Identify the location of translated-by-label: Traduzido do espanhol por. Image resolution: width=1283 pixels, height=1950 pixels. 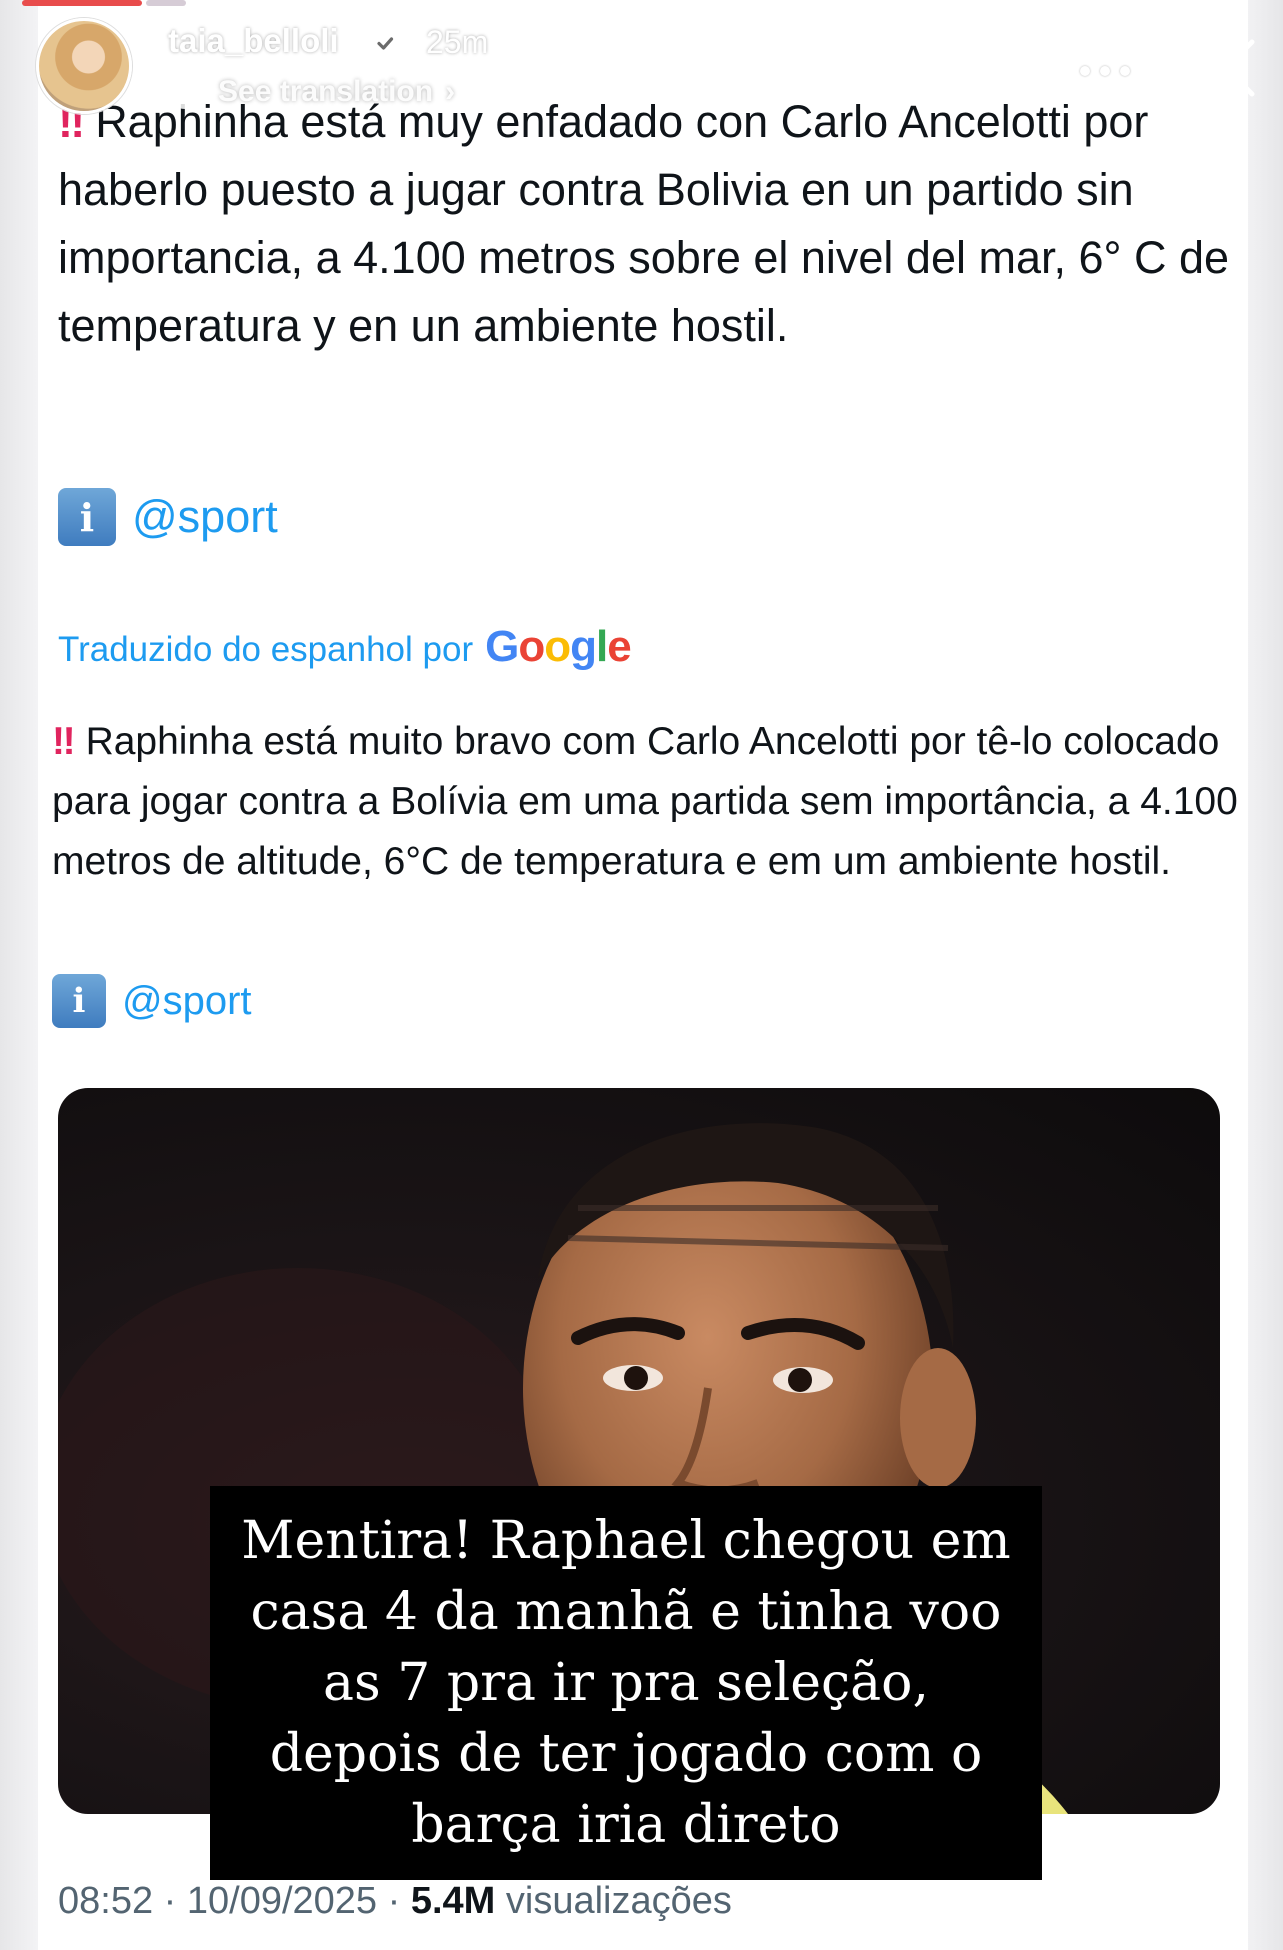
(266, 649).